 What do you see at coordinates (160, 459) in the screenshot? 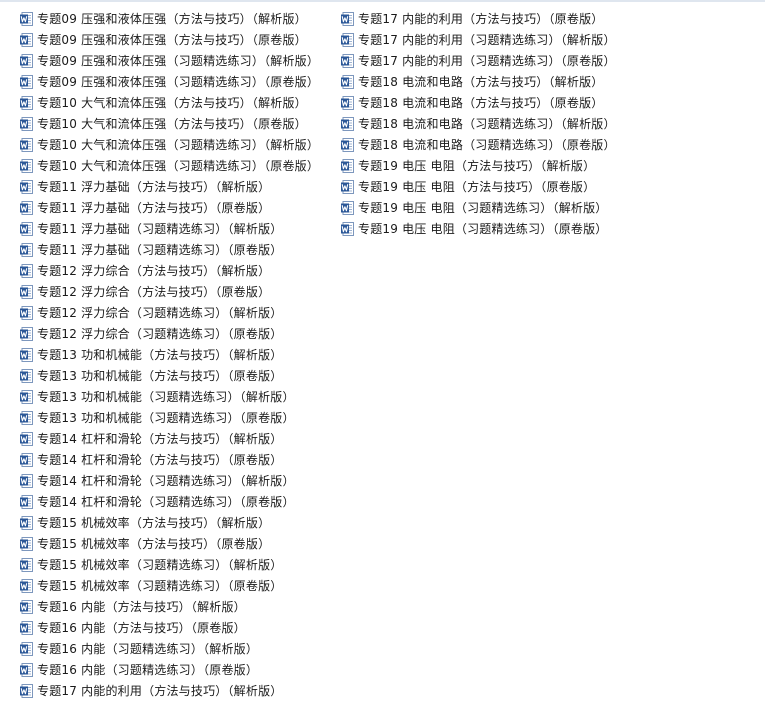
I see `file-name: 专题14 杠杆和滑轮（方法与技巧）（原卷版）` at bounding box center [160, 459].